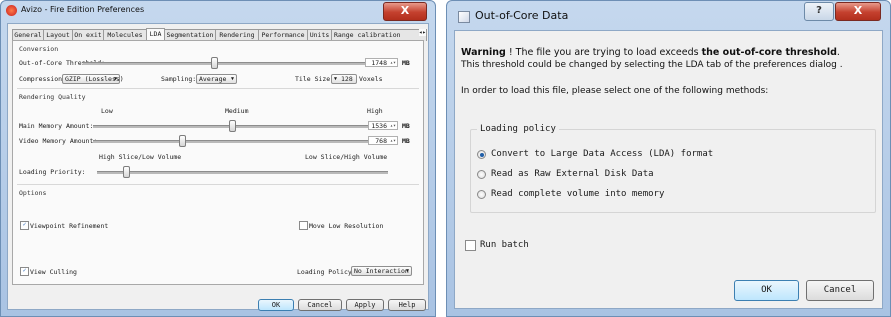 The image size is (891, 317). I want to click on threshold-emphasis: the out-of-core threshold, so click(769, 52).